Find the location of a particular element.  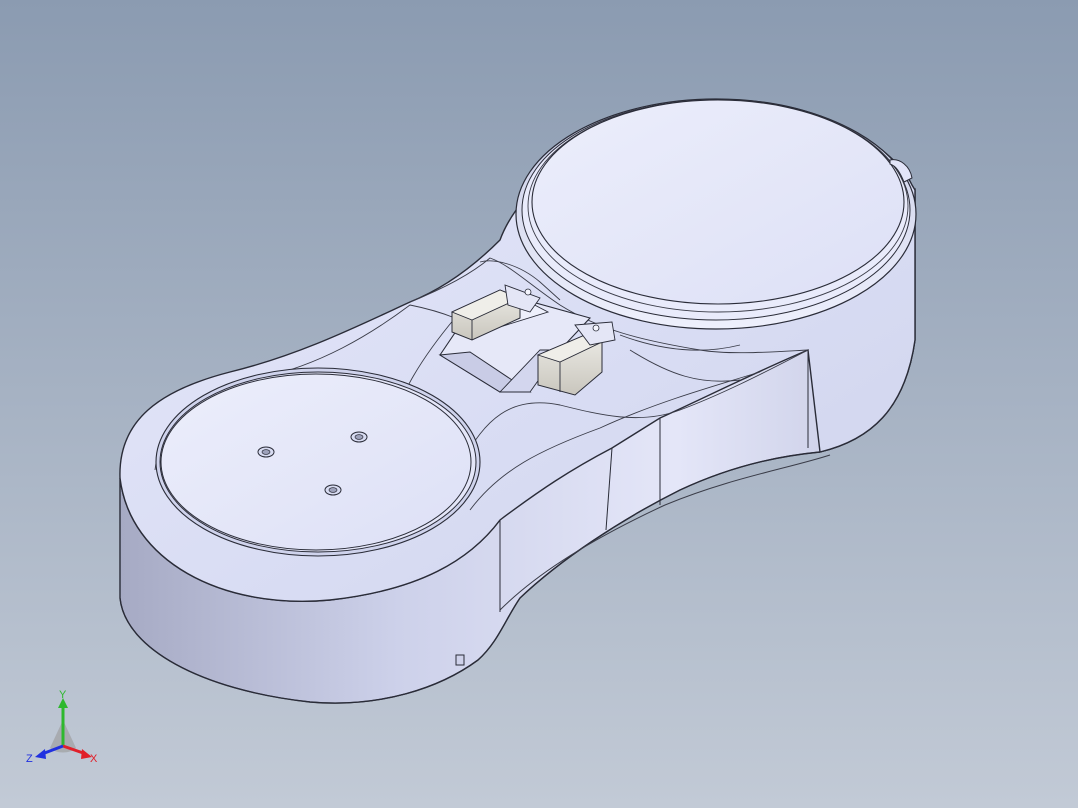

x-axis-label: X is located at coordinates (94, 759).